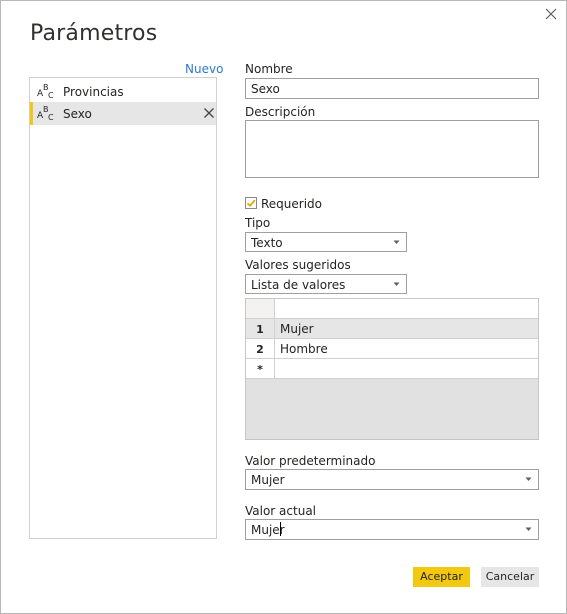  I want to click on list-item-sexo: A B C Sexo, so click(123, 113).